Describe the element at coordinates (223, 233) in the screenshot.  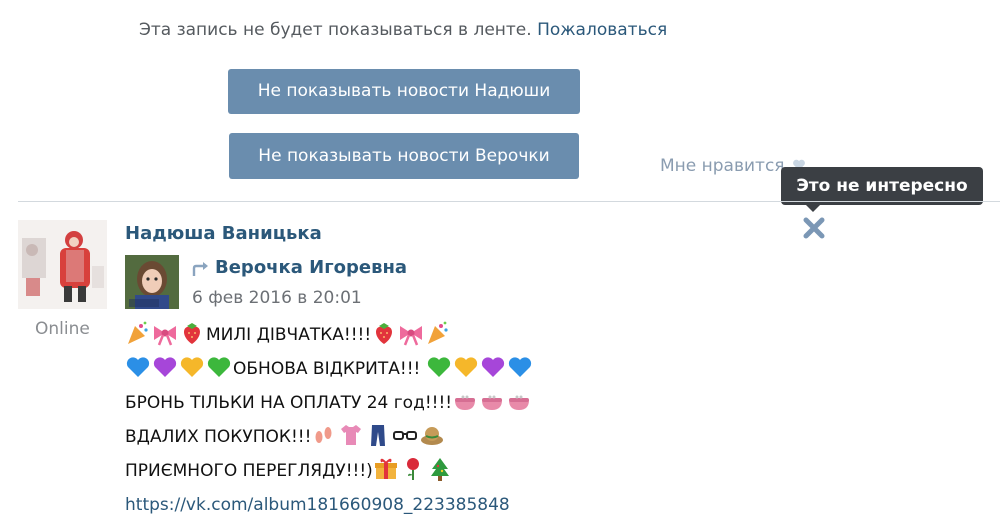
I see `post-author: Надюша Ваницька` at that location.